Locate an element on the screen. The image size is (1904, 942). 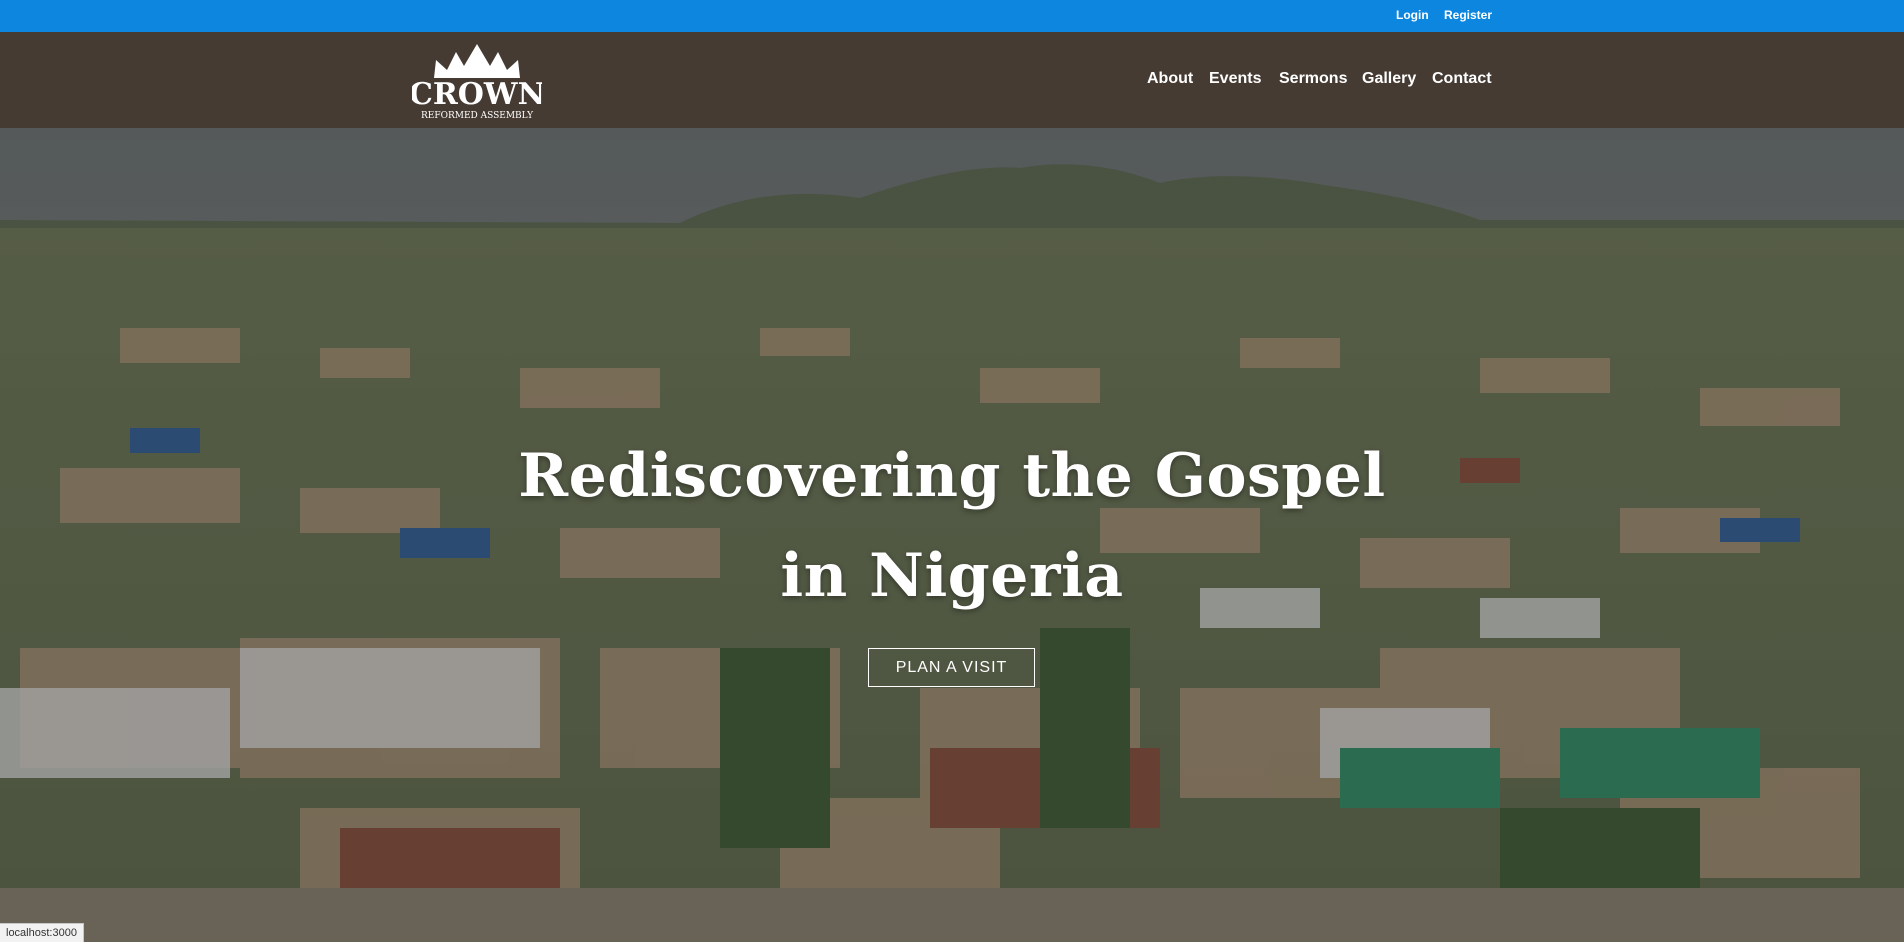
nav-events: Events is located at coordinates (1235, 79).